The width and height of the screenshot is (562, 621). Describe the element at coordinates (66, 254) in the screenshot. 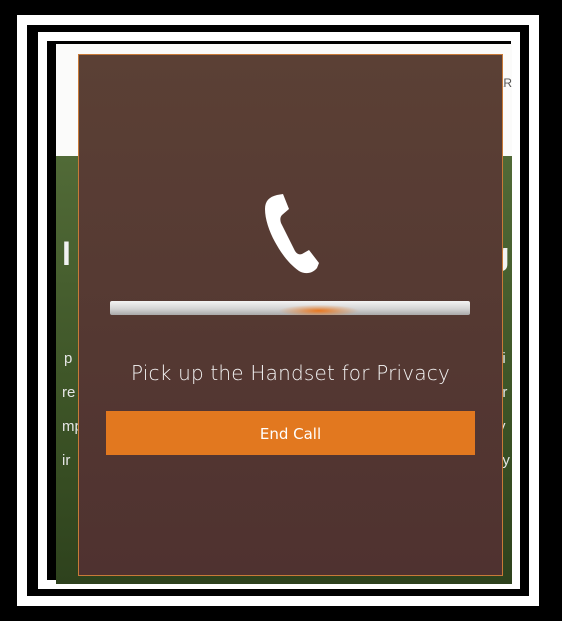

I see `background-heading-left: l` at that location.